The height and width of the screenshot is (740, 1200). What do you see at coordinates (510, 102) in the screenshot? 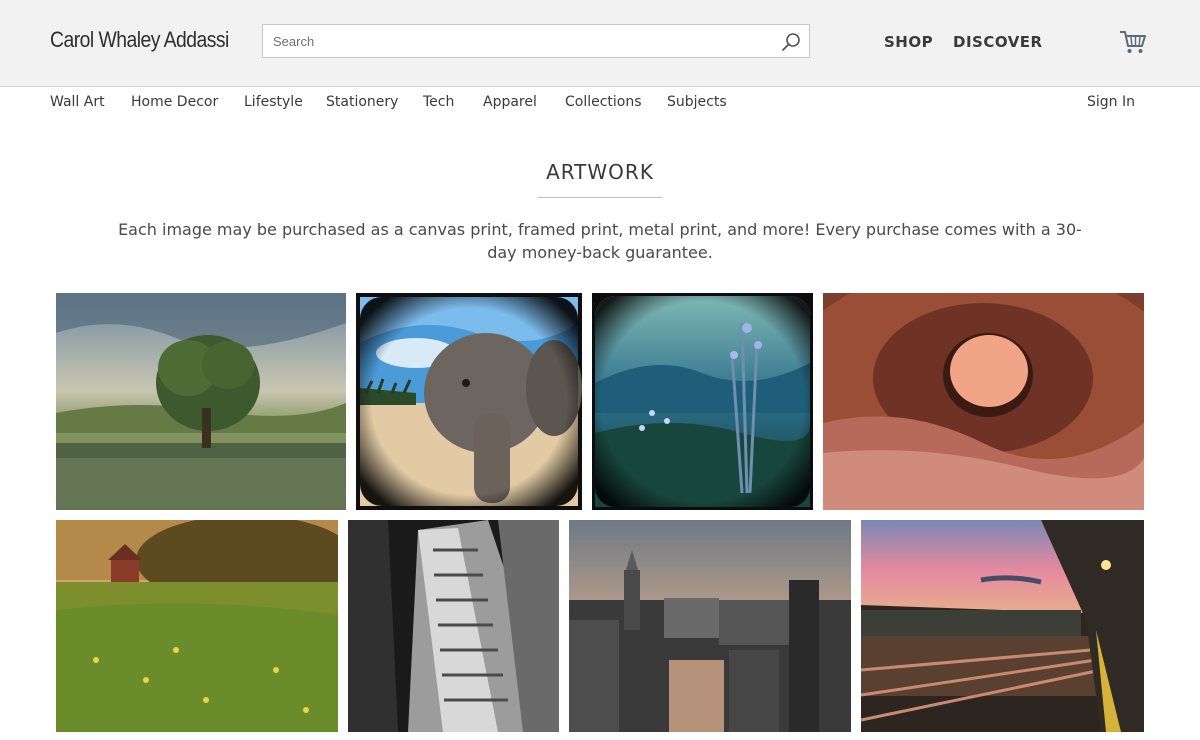
I see `category-apparel: Apparel` at bounding box center [510, 102].